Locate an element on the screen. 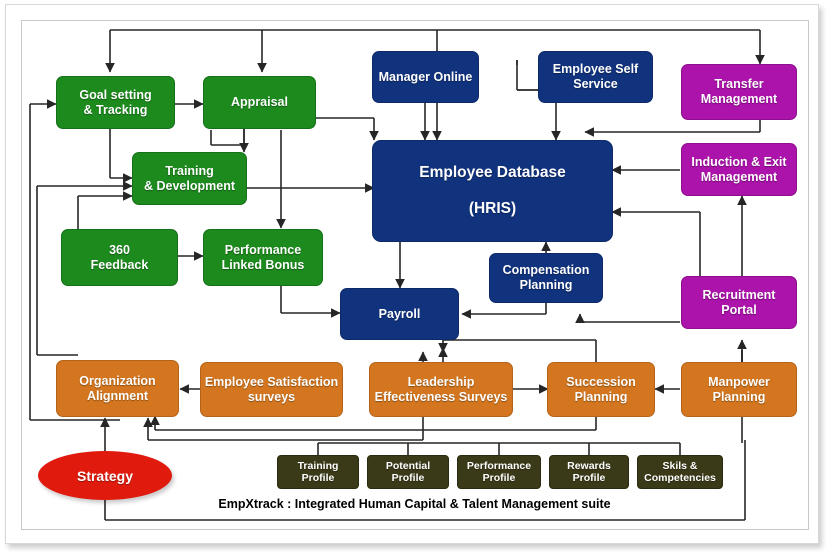 Image resolution: width=829 pixels, height=556 pixels. node-label: Leadership Effectiveness Surveys is located at coordinates (441, 389).